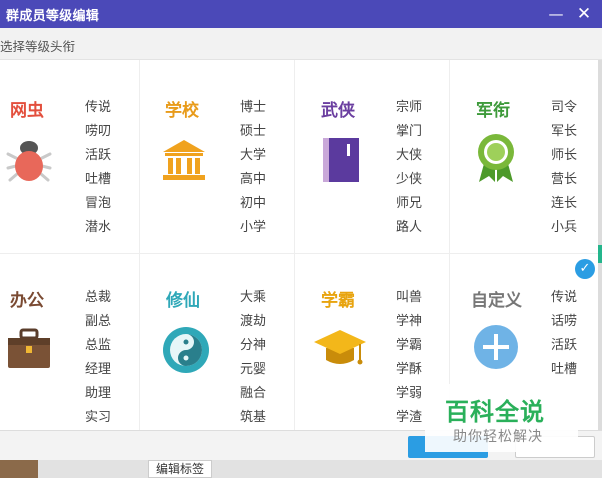 This screenshot has width=602, height=478. I want to click on category-xuexiao: 学校 博士 硕士 大学 高中 初中 小学, so click(216, 153).